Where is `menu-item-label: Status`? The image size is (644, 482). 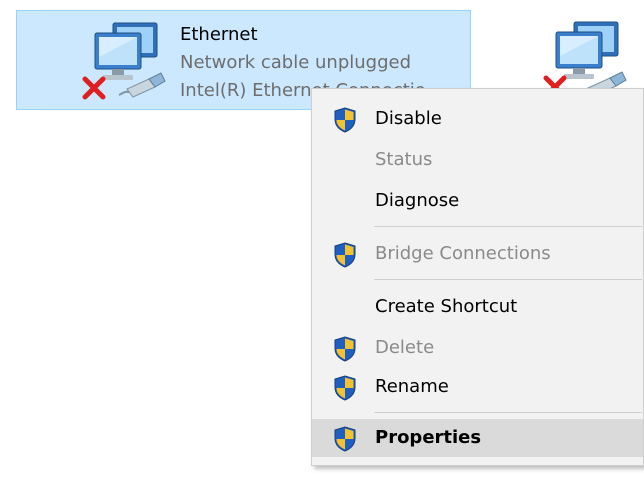 menu-item-label: Status is located at coordinates (404, 159).